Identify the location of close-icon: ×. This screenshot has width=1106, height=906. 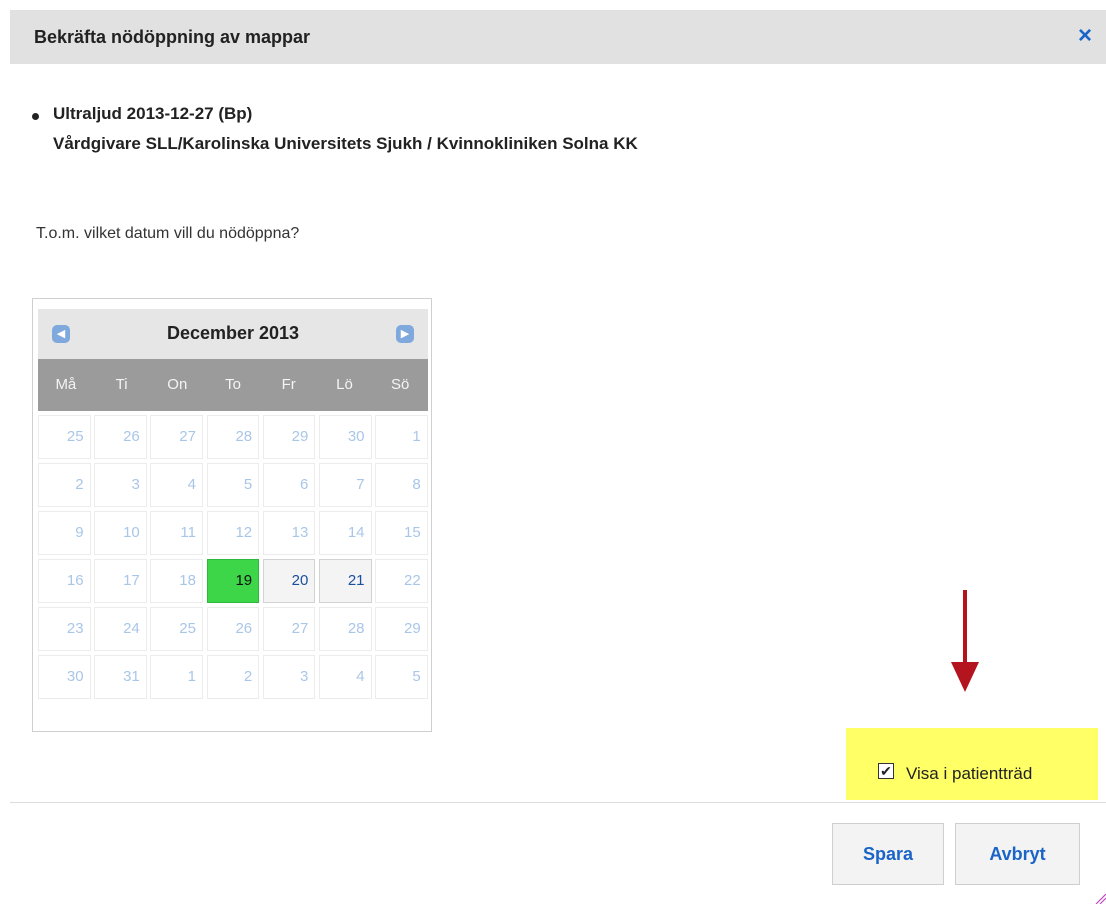
(1085, 36).